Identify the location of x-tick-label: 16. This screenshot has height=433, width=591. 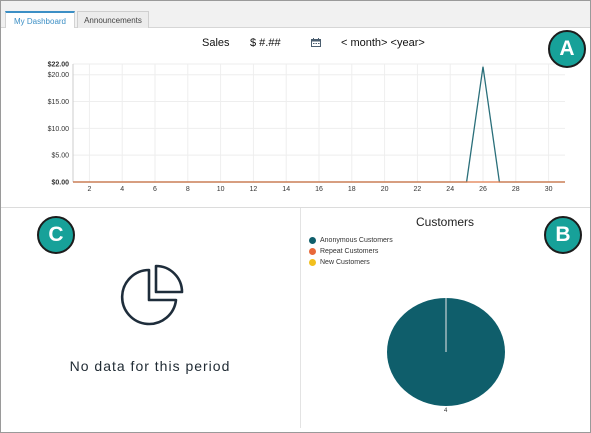
(319, 189).